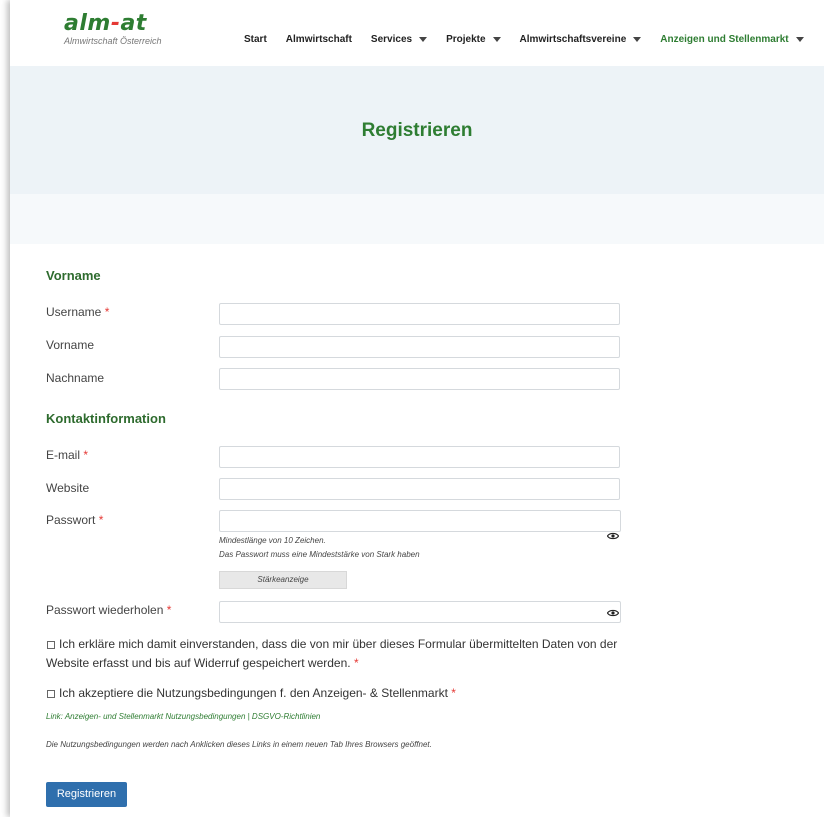 Image resolution: width=824 pixels, height=817 pixels. I want to click on firstname-input, so click(419, 347).